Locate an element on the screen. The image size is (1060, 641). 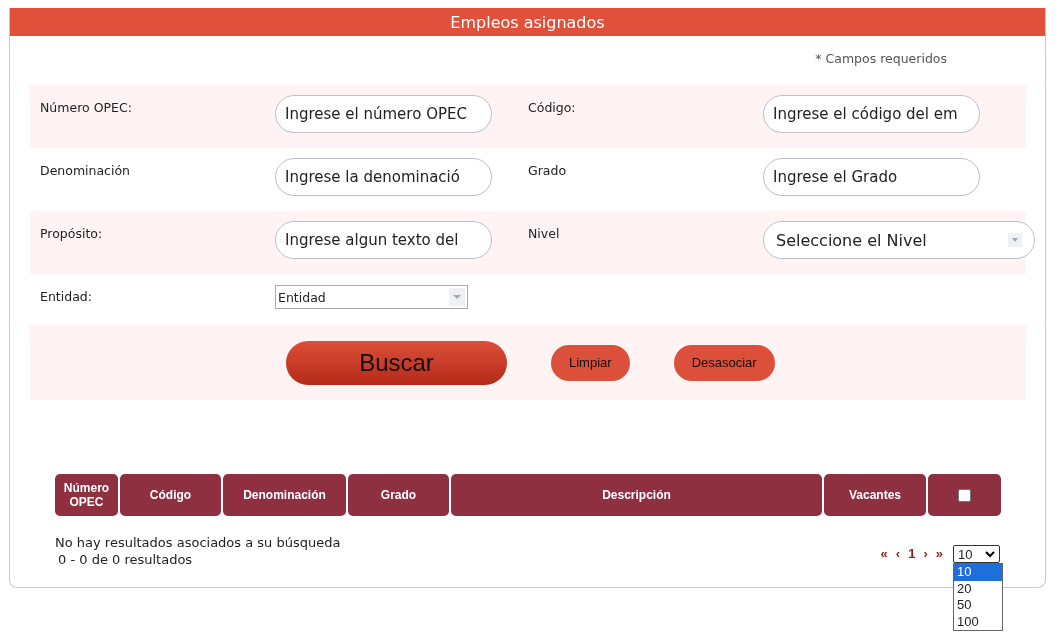
field-label: Número OPEC: is located at coordinates (86, 107).